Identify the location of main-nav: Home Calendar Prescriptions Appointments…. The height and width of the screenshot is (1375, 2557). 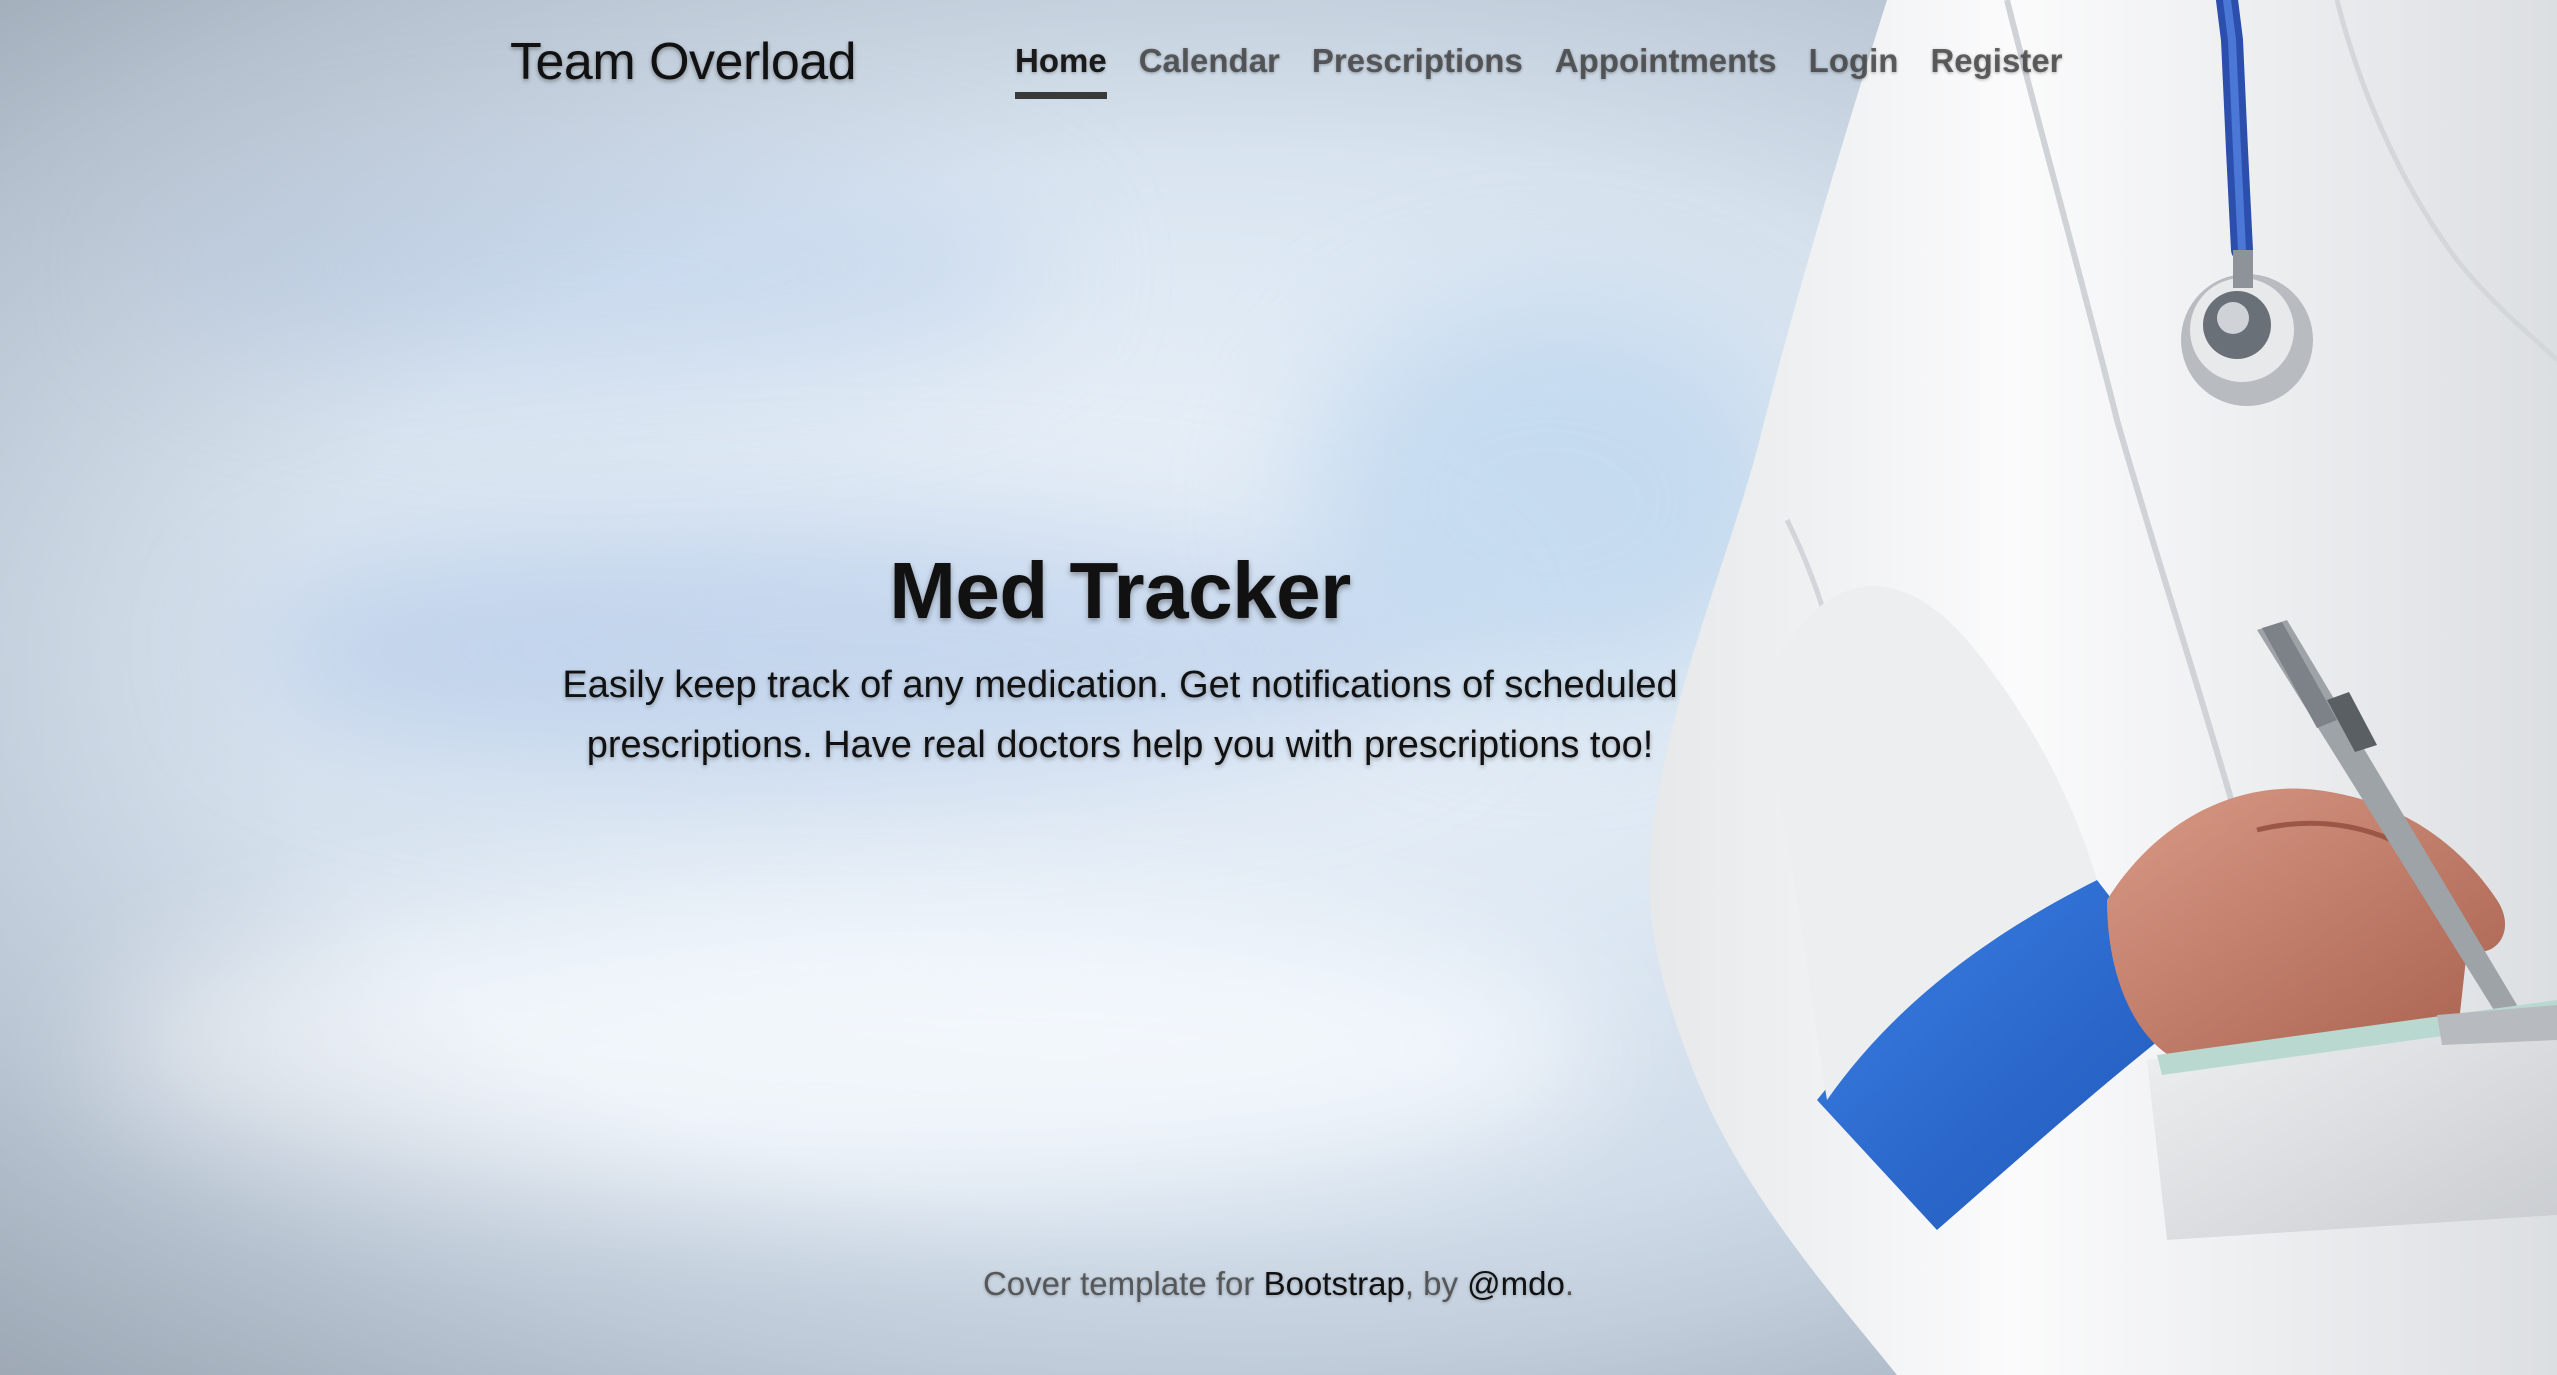
(1539, 70).